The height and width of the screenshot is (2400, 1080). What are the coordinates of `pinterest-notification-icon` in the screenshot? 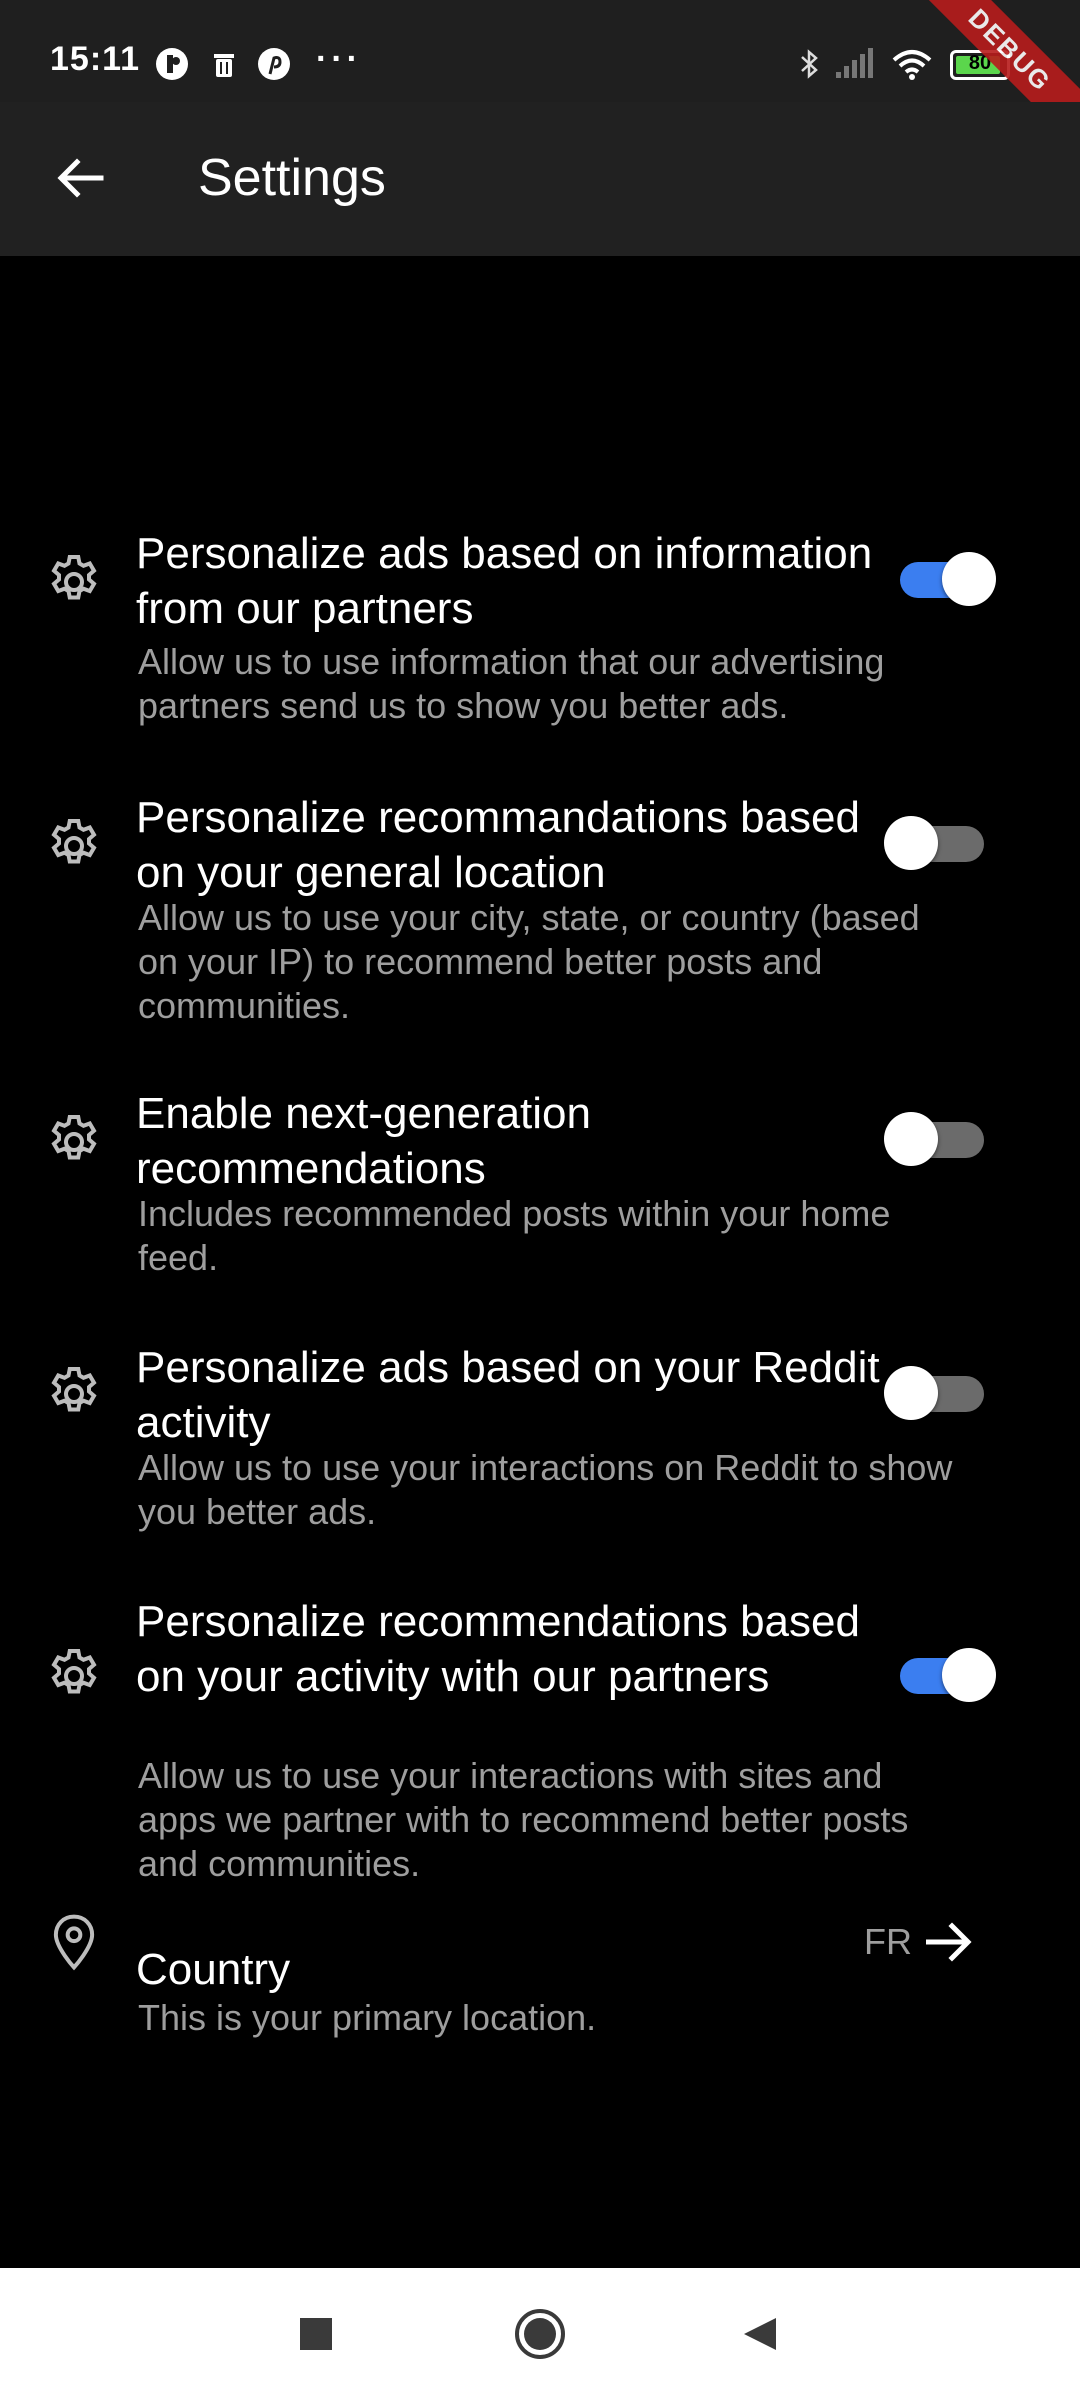 It's located at (274, 64).